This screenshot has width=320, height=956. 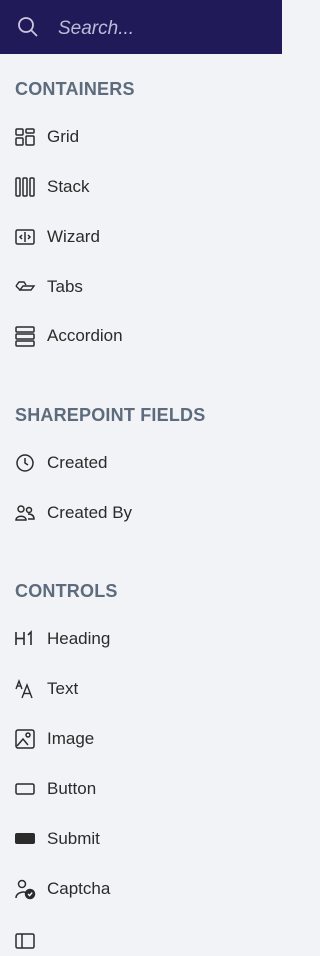 What do you see at coordinates (110, 415) in the screenshot?
I see `section-title-sharepoint-fields: SHAREPOINT FIELDS` at bounding box center [110, 415].